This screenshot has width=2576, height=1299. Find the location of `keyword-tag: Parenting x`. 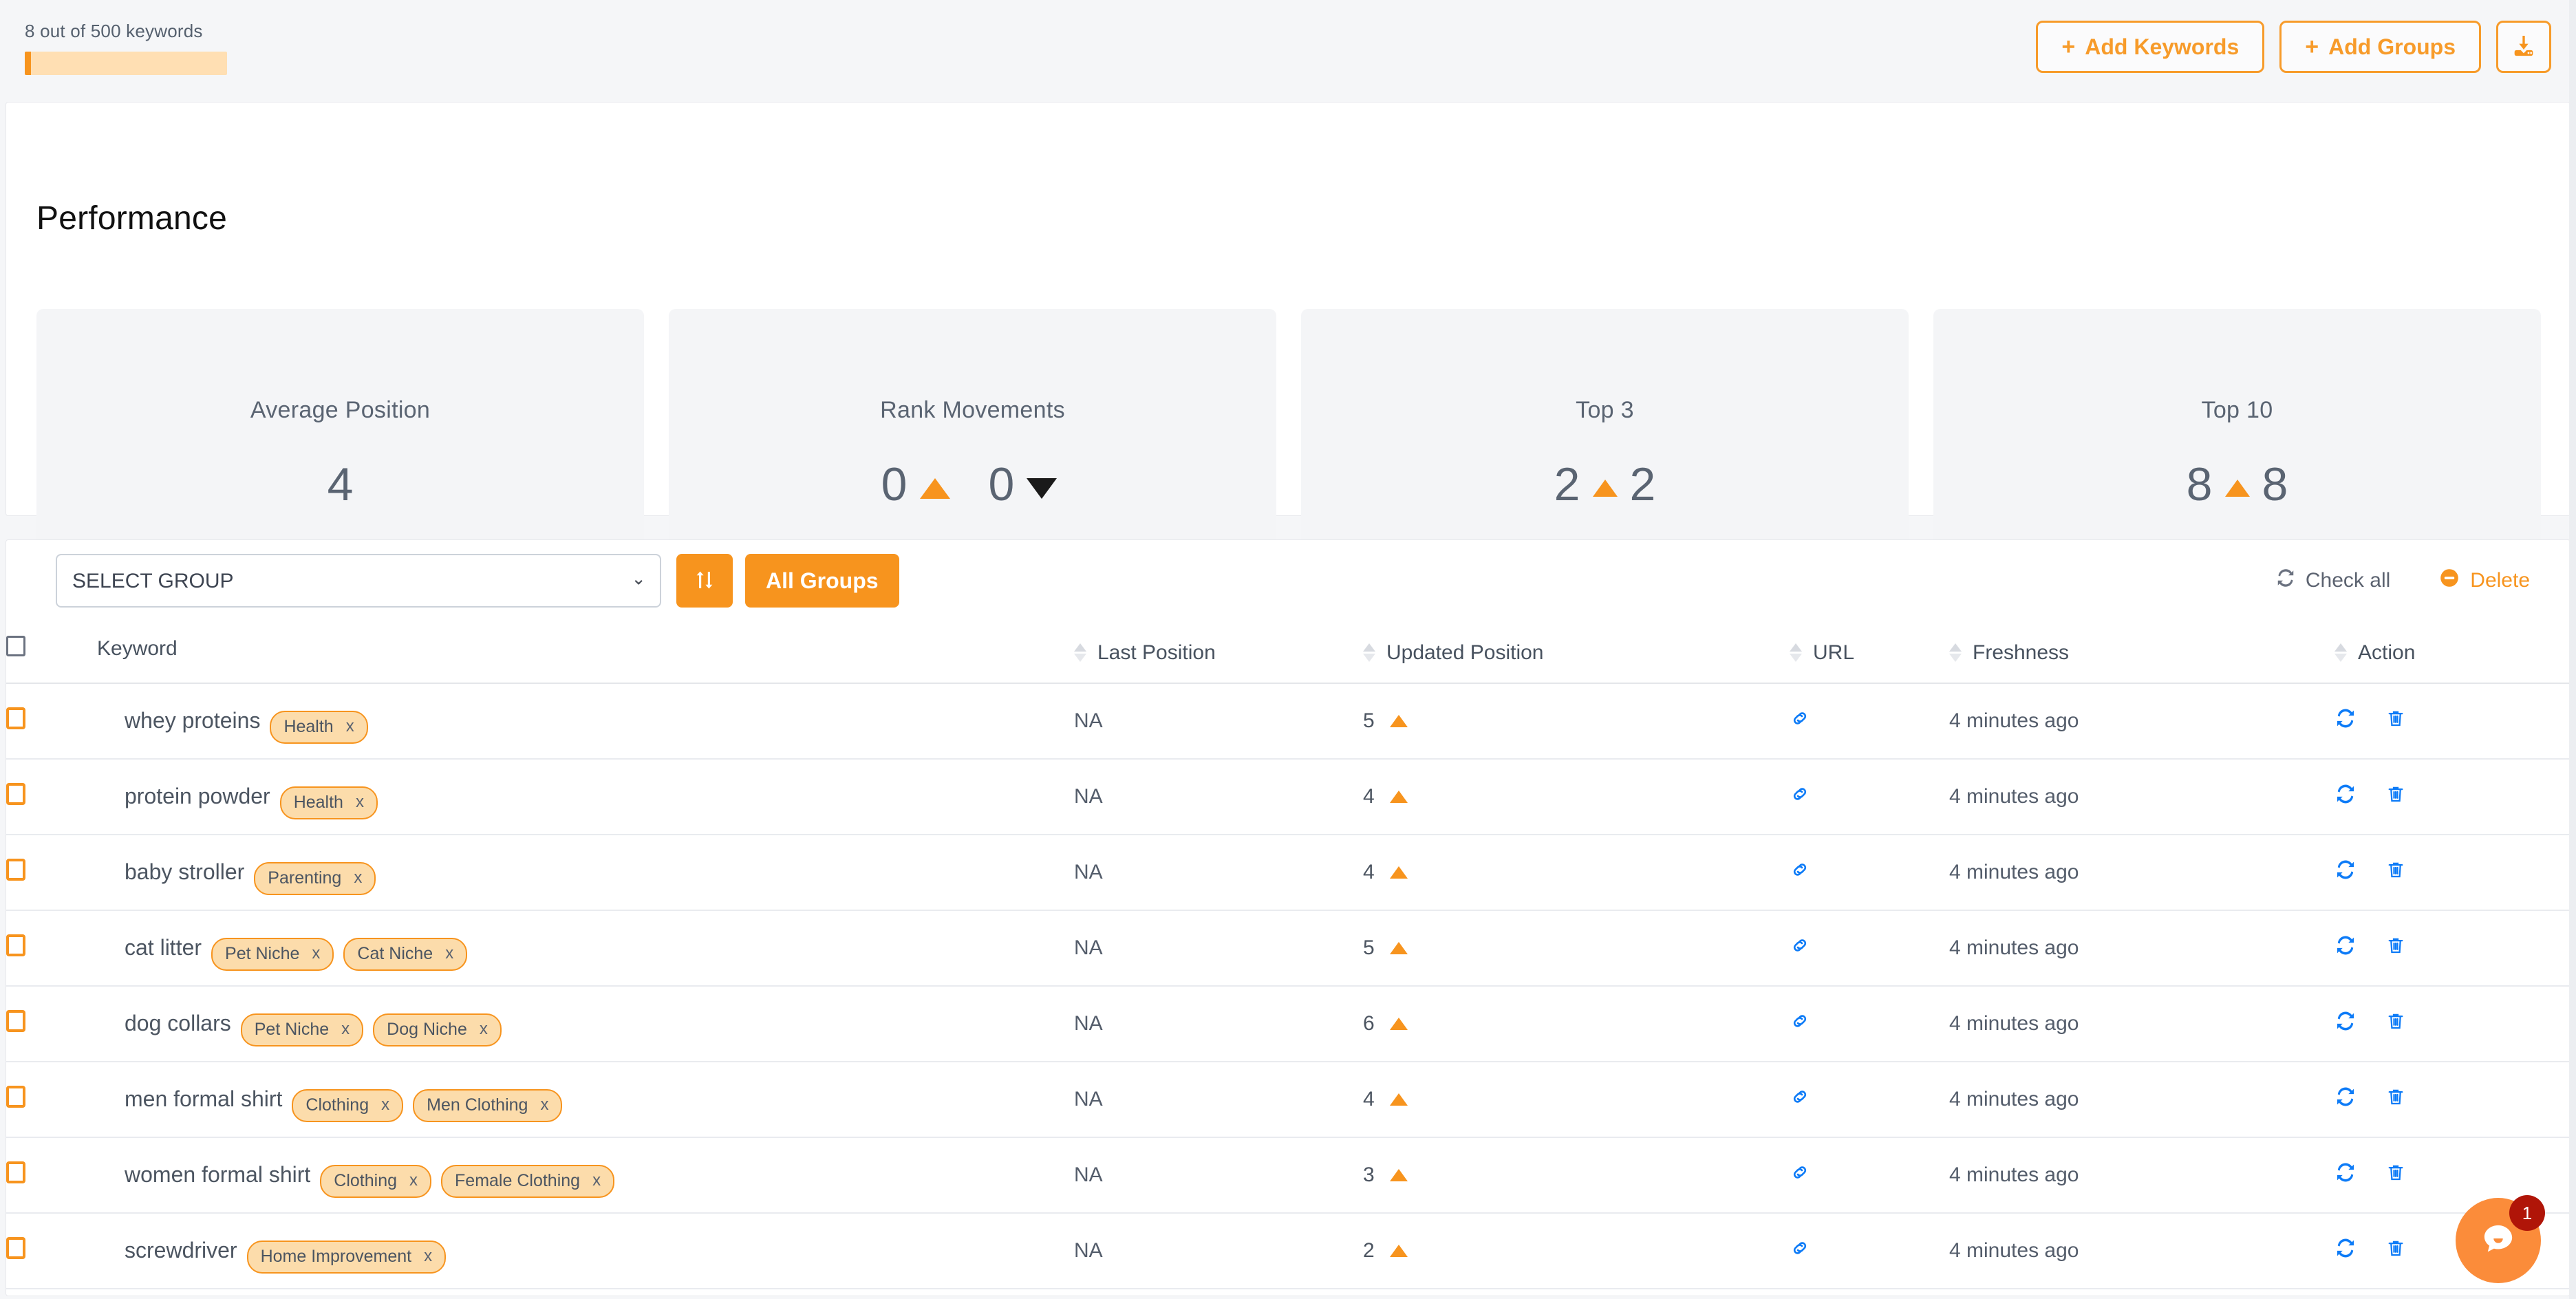

keyword-tag: Parenting x is located at coordinates (315, 878).